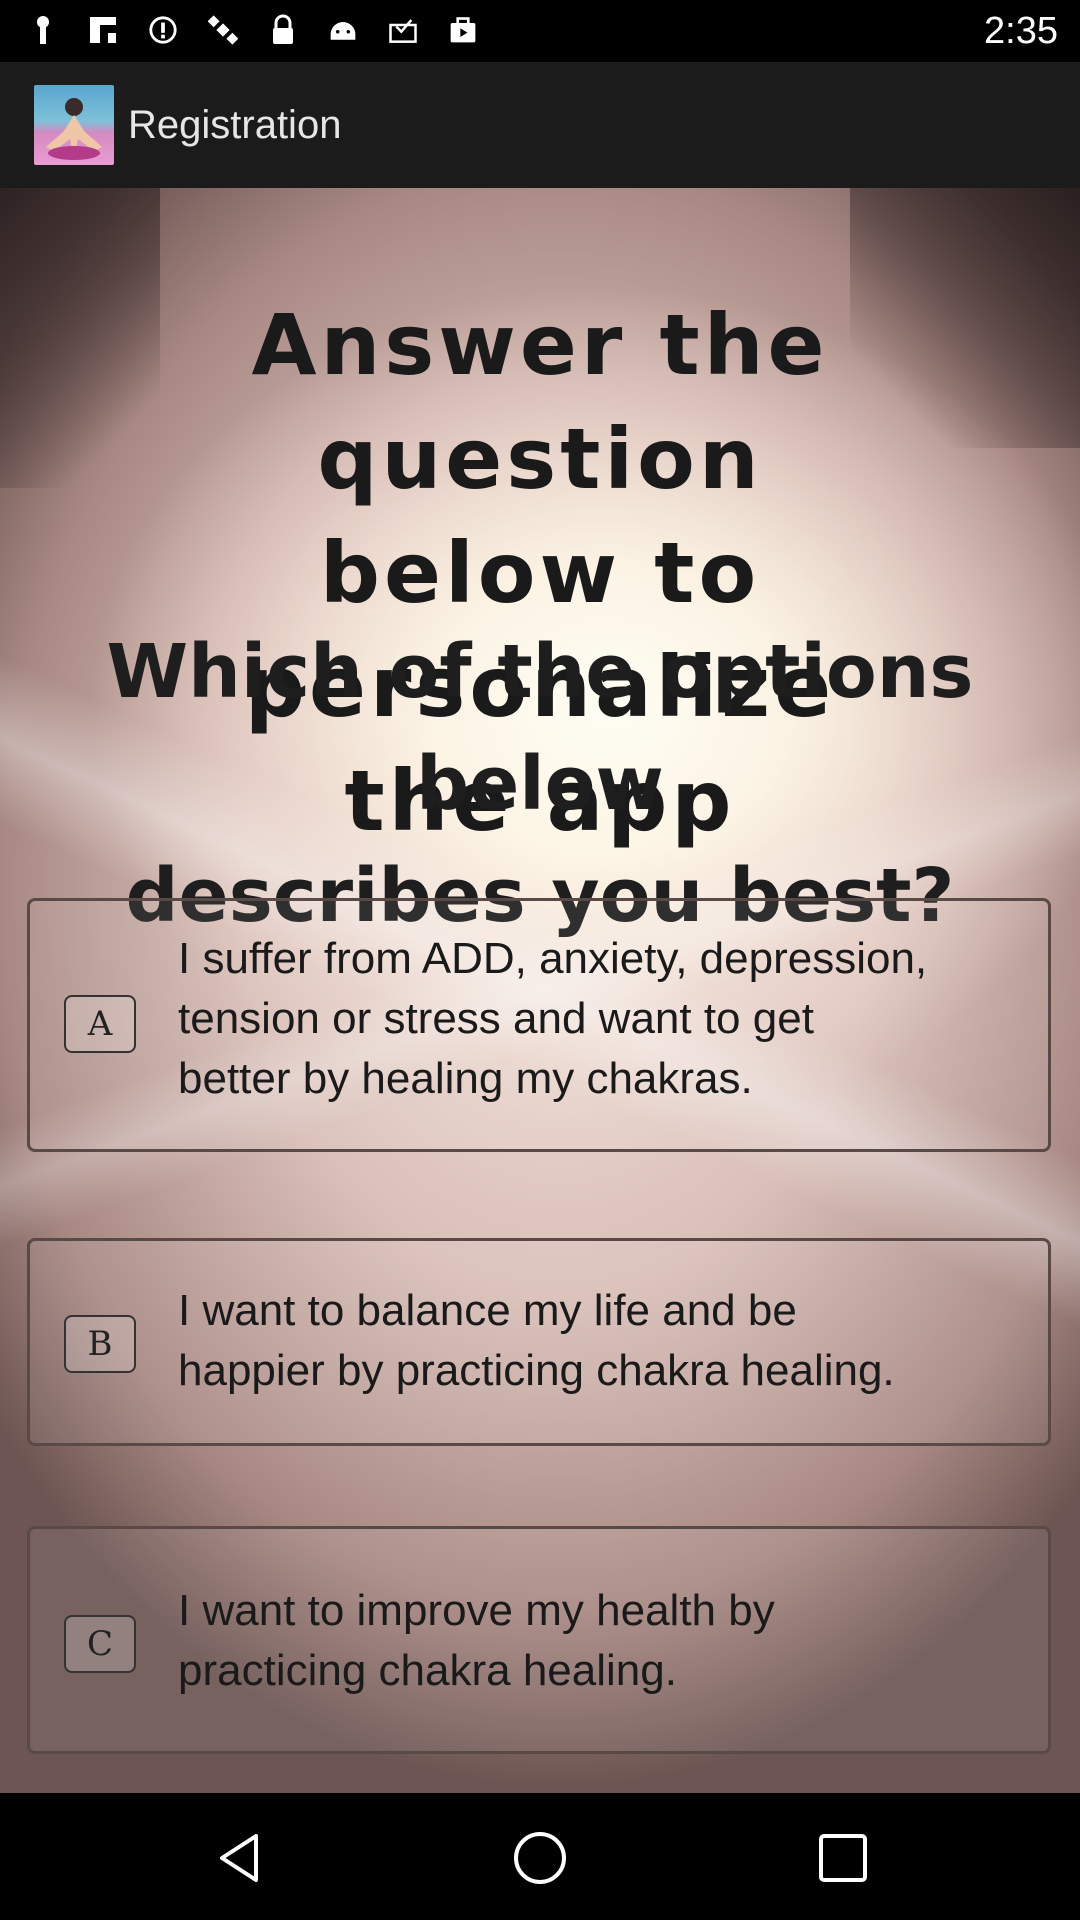 This screenshot has height=1920, width=1080. I want to click on satellite-icon, so click(223, 30).